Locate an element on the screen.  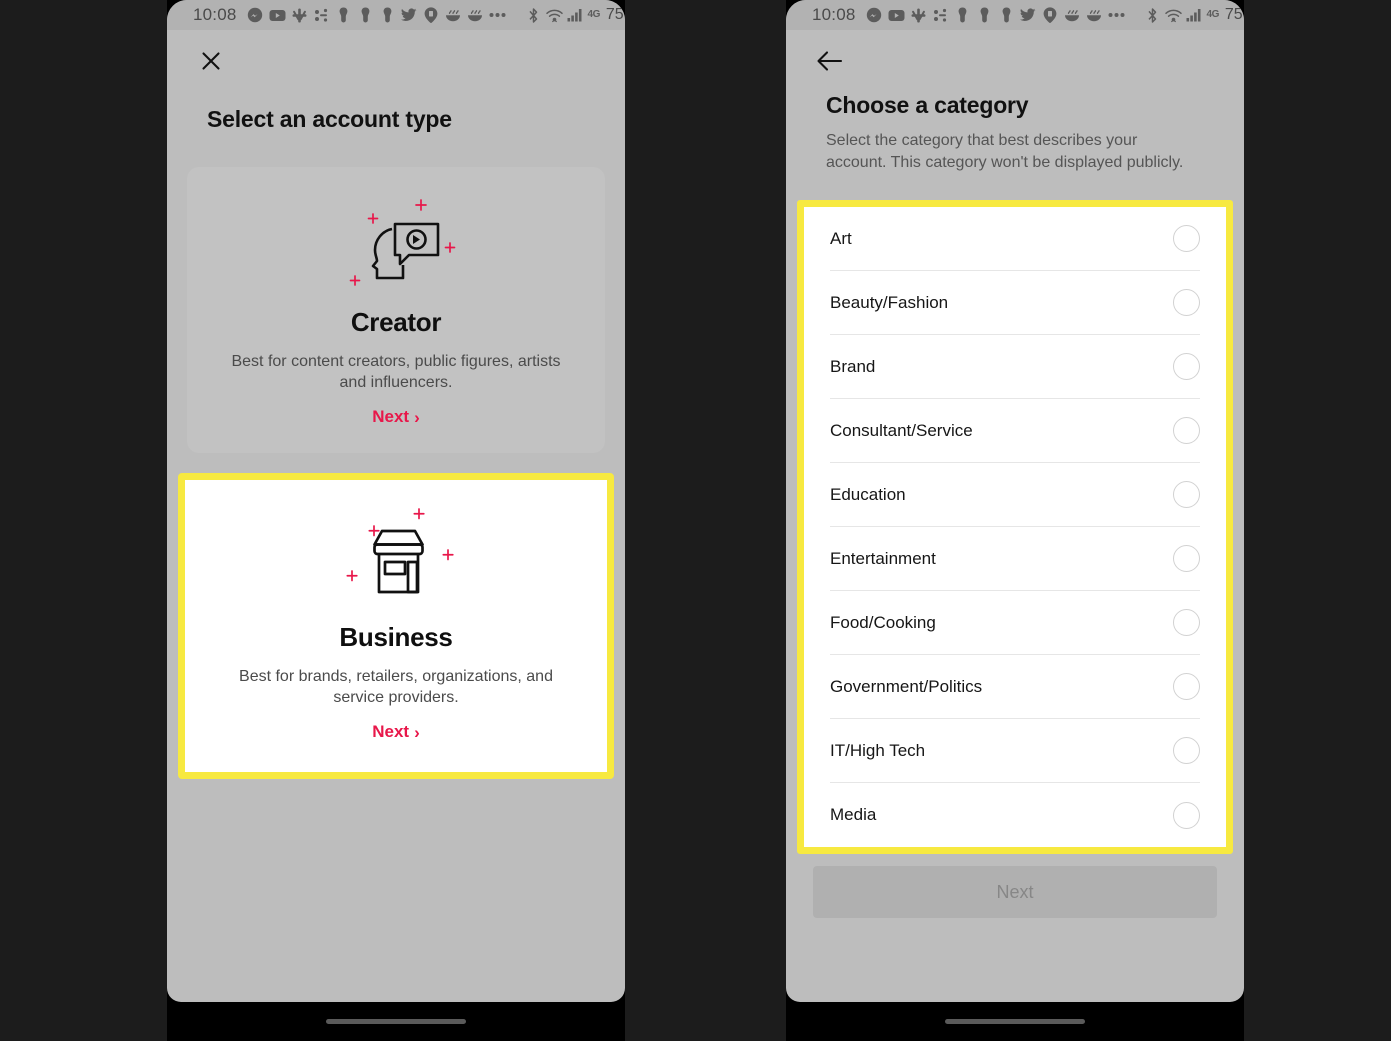
status-bar-left: 10:08 4G 75% is located at coordinates (396, 15).